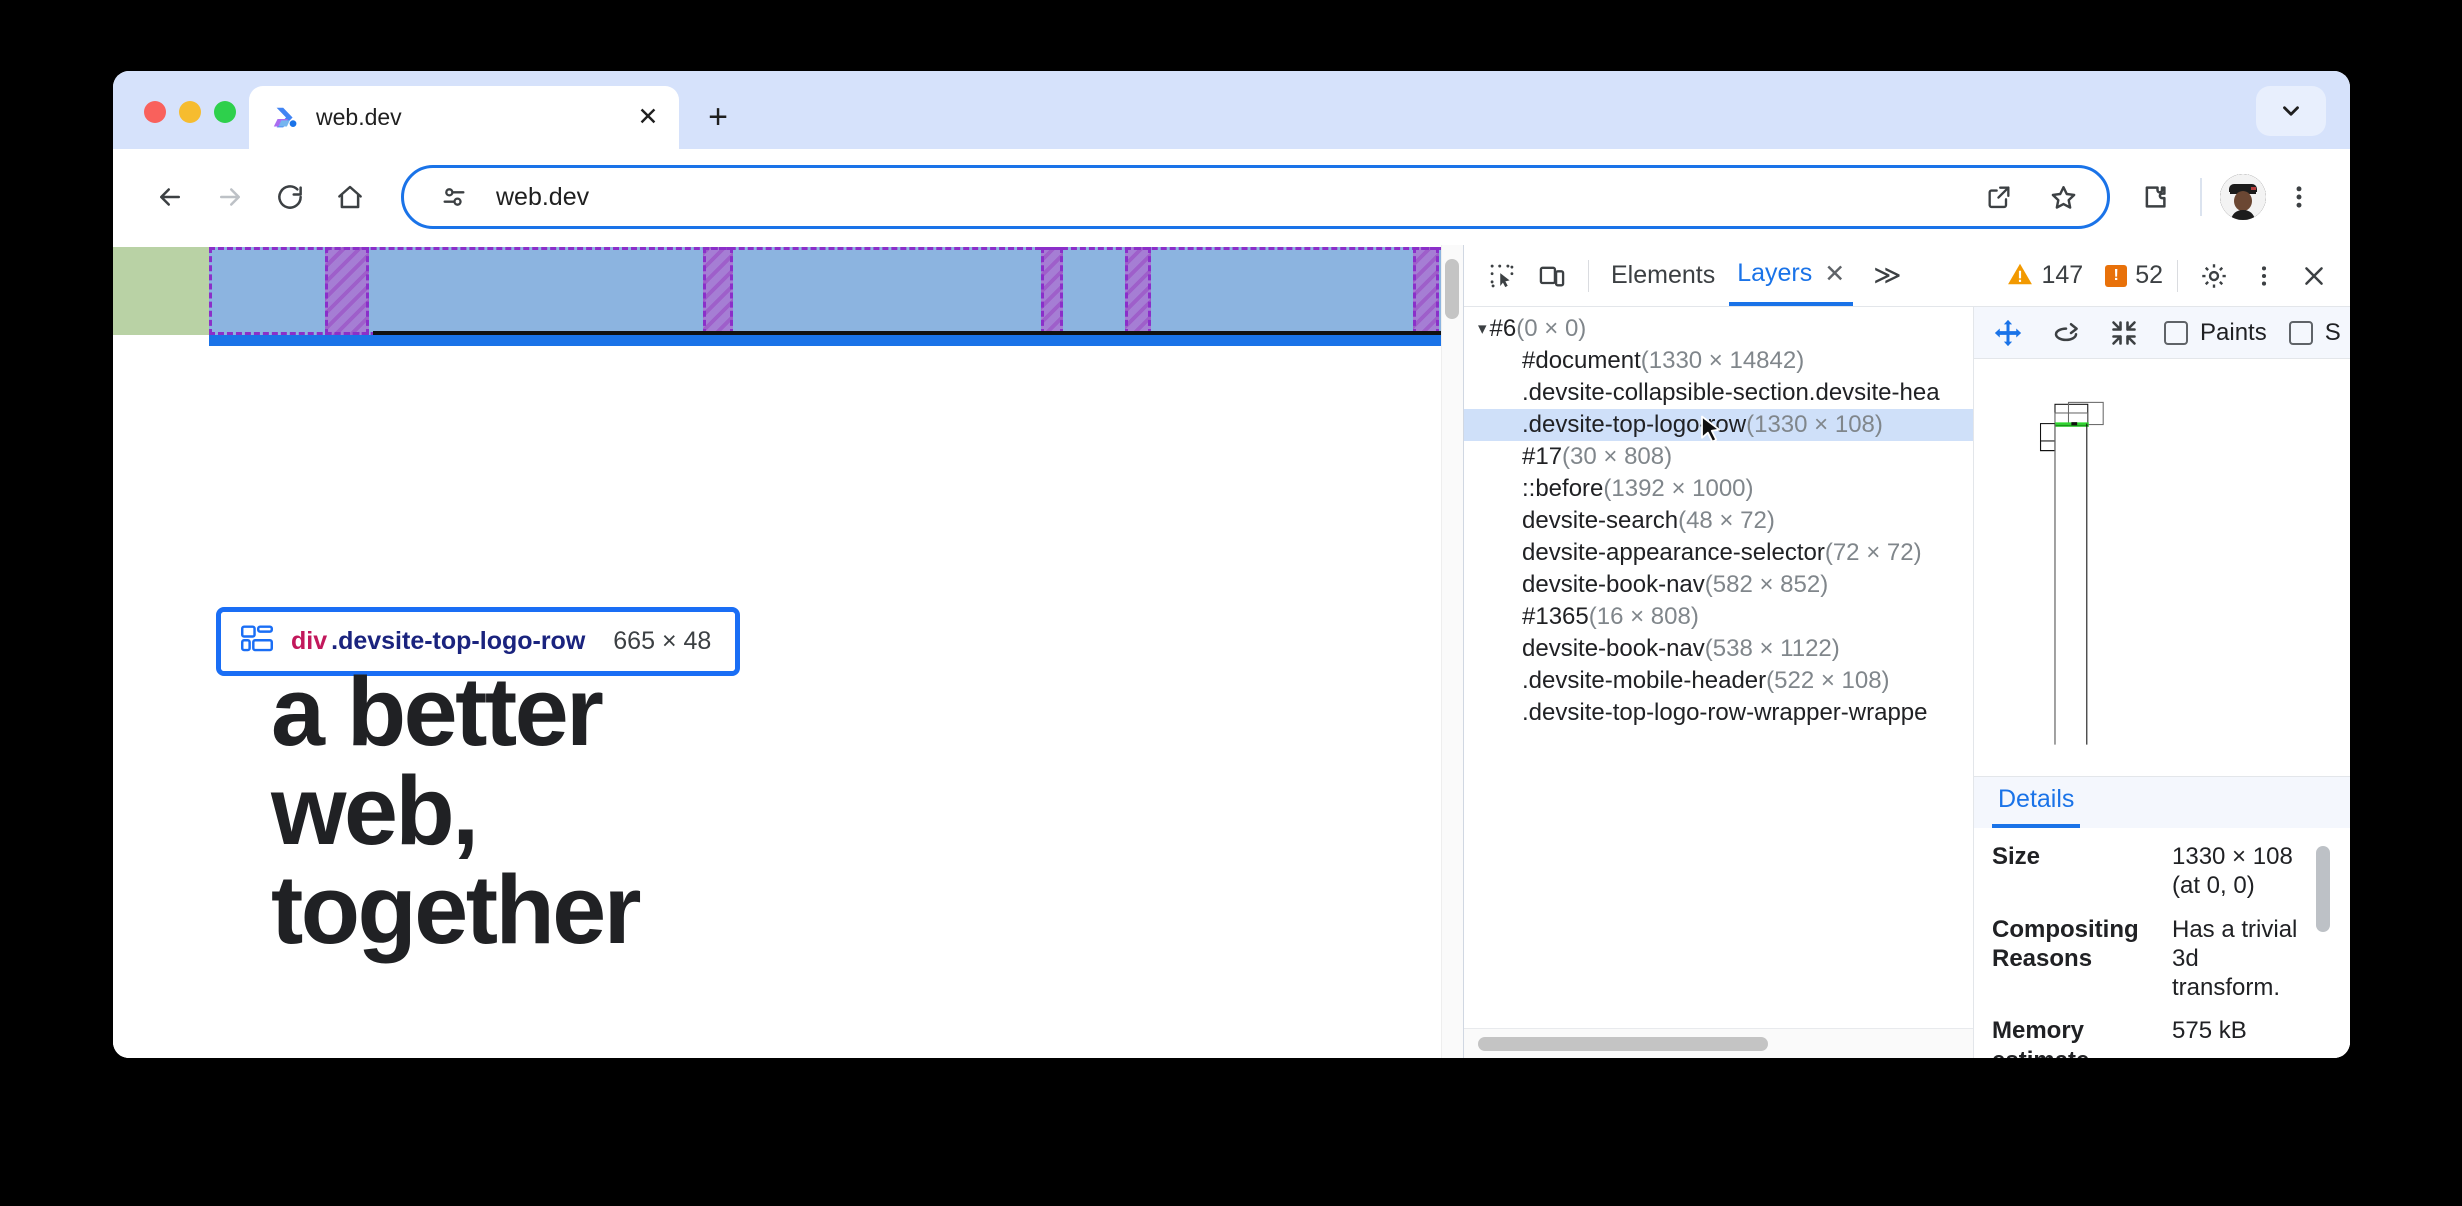  What do you see at coordinates (464, 117) in the screenshot?
I see `browser-tab: web.dev ✕` at bounding box center [464, 117].